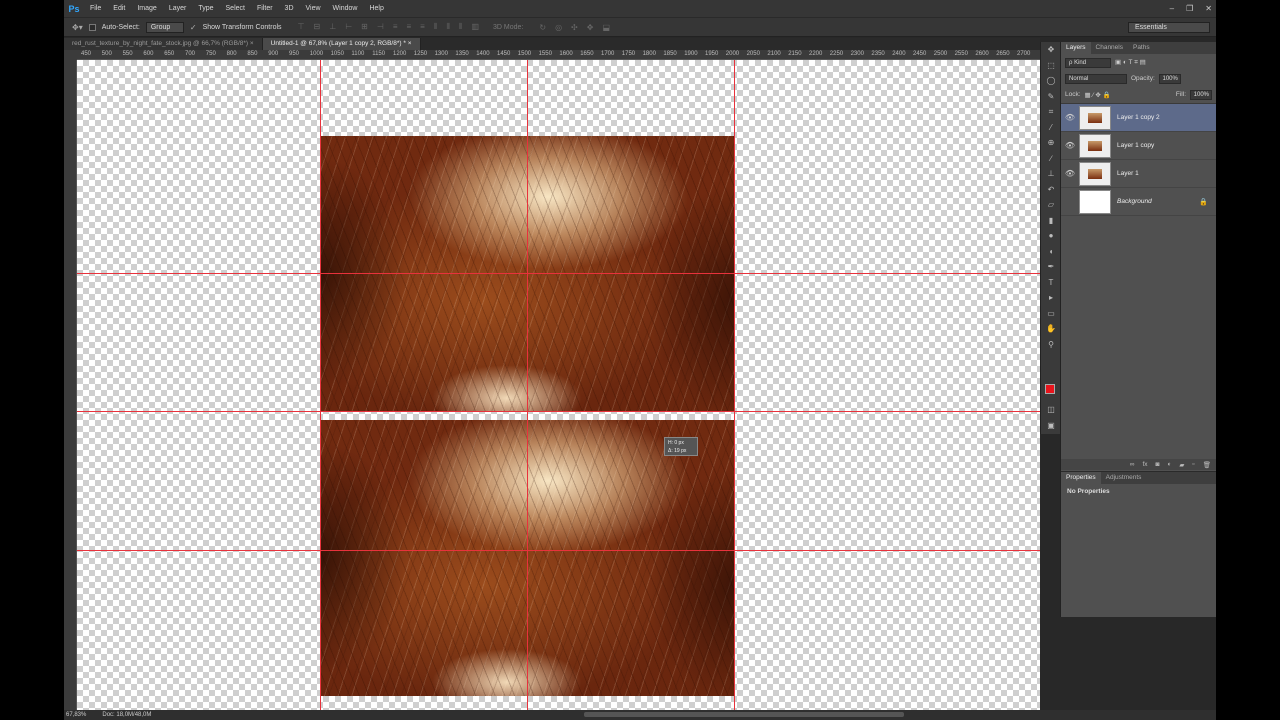 This screenshot has height=720, width=1280. Describe the element at coordinates (1051, 236) in the screenshot. I see `blur-tool-icon: ●` at that location.